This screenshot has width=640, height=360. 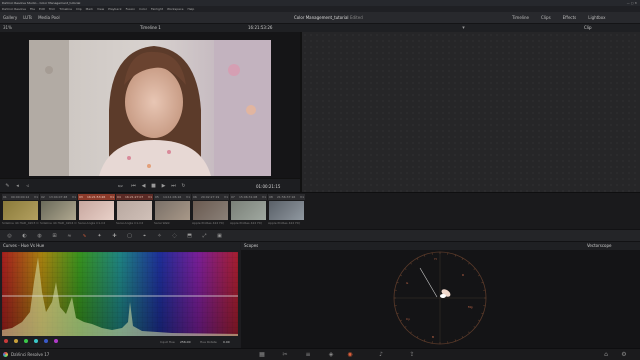 What do you see at coordinates (134, 211) in the screenshot?
I see `clip-thumbnail: 04 16:21:27:07 V1 Sarai-Angle C1-C2` at bounding box center [134, 211].